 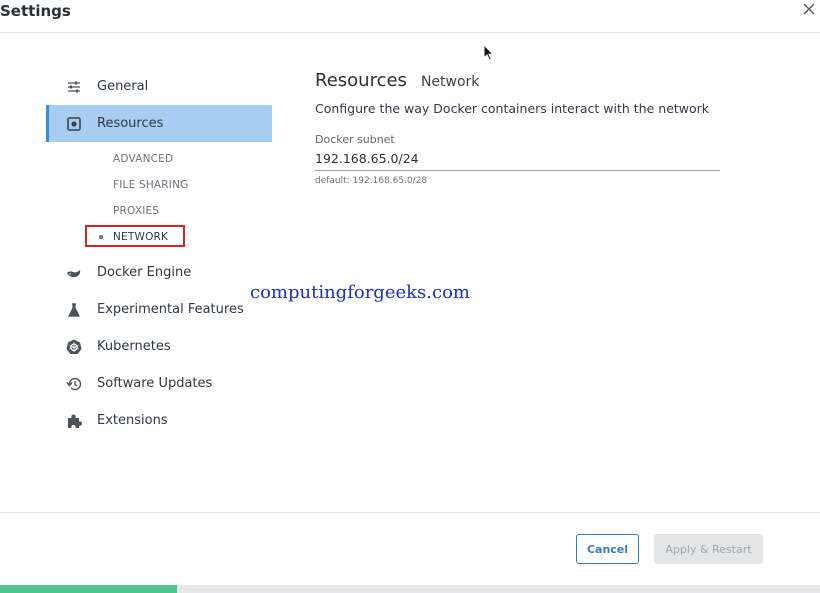 I want to click on apply-restart-button: Apply & Restart, so click(x=708, y=549).